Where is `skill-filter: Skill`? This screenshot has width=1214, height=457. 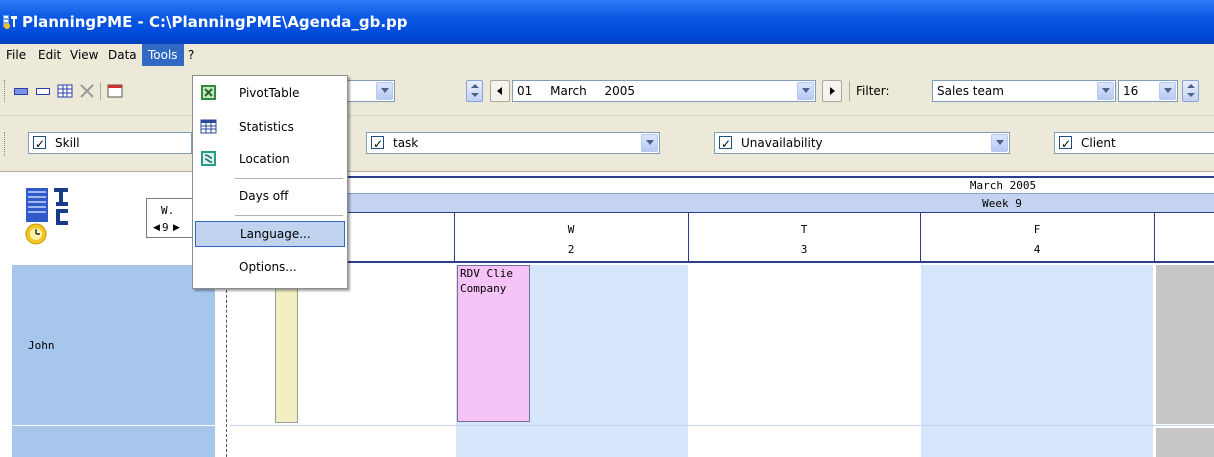
skill-filter: Skill is located at coordinates (110, 143).